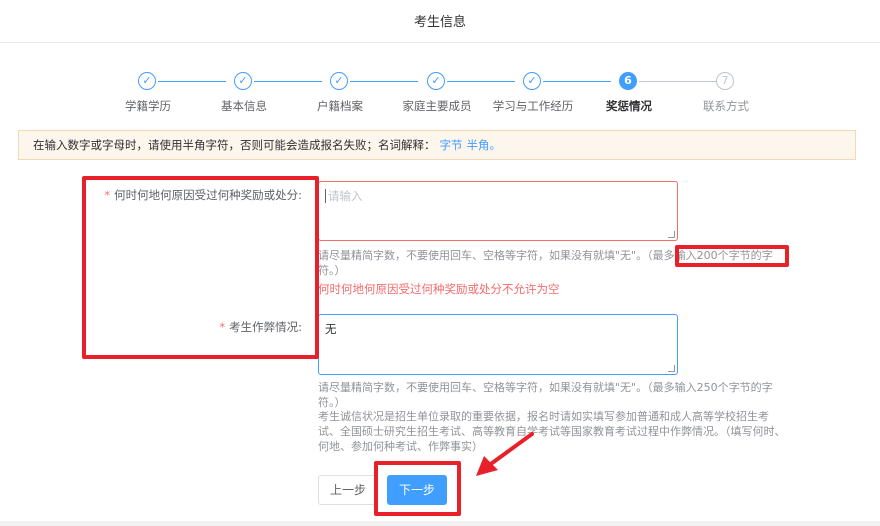 This screenshot has width=880, height=526. What do you see at coordinates (505, 454) in the screenshot?
I see `annotation-arrow-icon` at bounding box center [505, 454].